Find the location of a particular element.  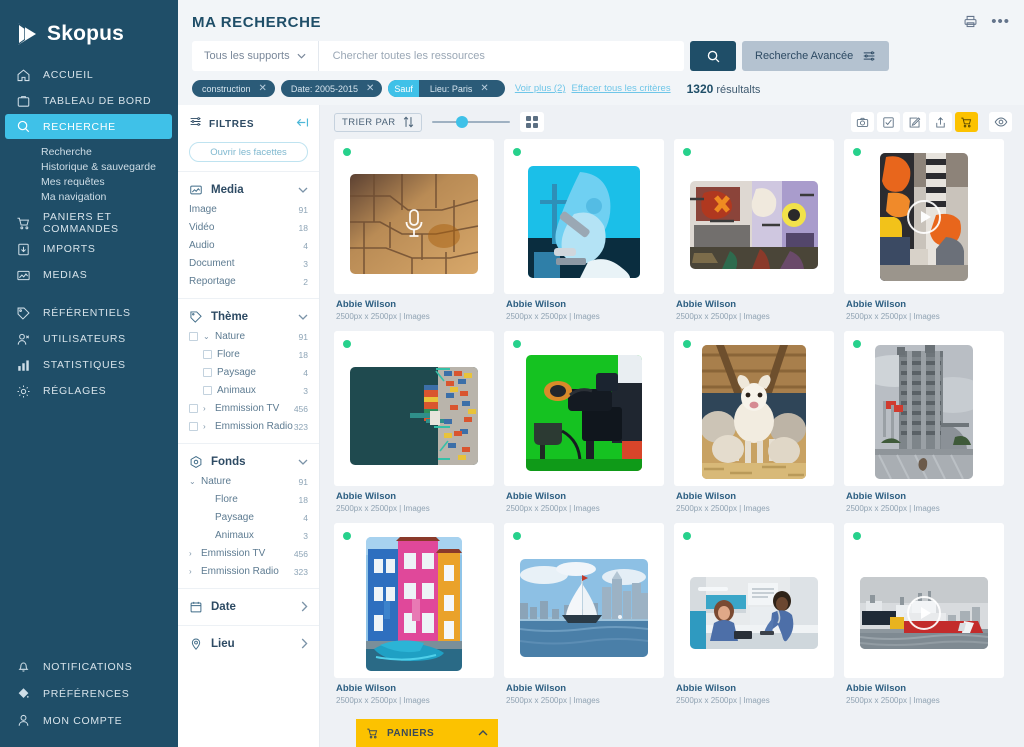

filter-section-lieu: Lieu is located at coordinates (248, 643).